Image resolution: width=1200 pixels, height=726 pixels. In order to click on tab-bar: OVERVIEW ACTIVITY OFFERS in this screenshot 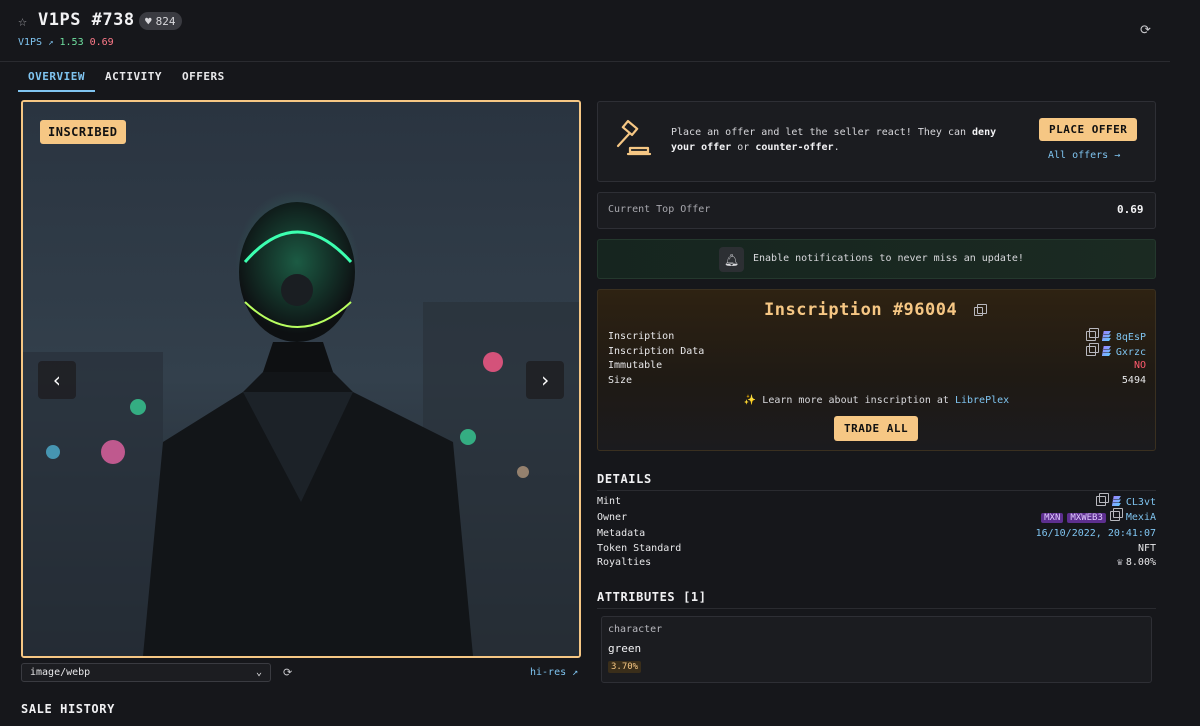, I will do `click(126, 79)`.